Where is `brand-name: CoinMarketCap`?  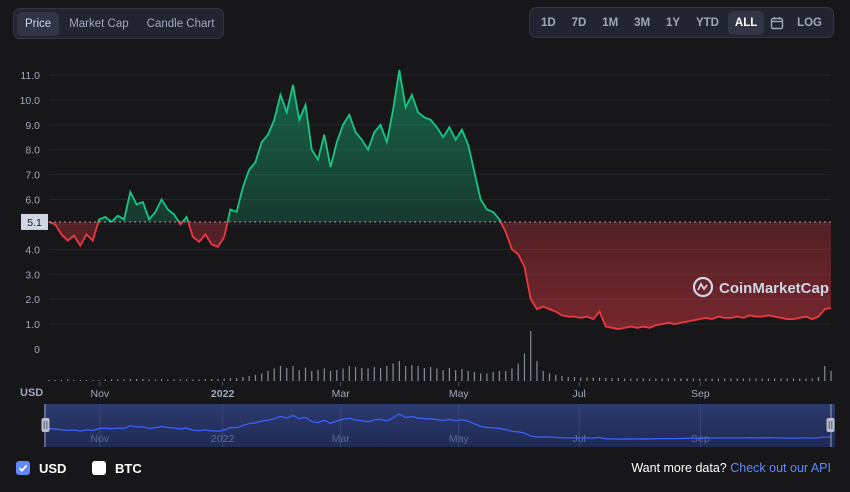 brand-name: CoinMarketCap is located at coordinates (774, 288).